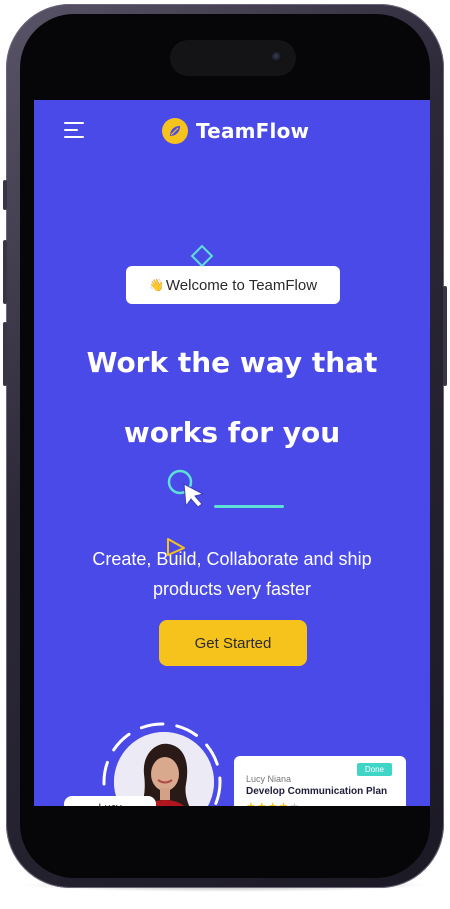 Image resolution: width=450 pixels, height=909 pixels. What do you see at coordinates (5, 354) in the screenshot?
I see `volume-down-button` at bounding box center [5, 354].